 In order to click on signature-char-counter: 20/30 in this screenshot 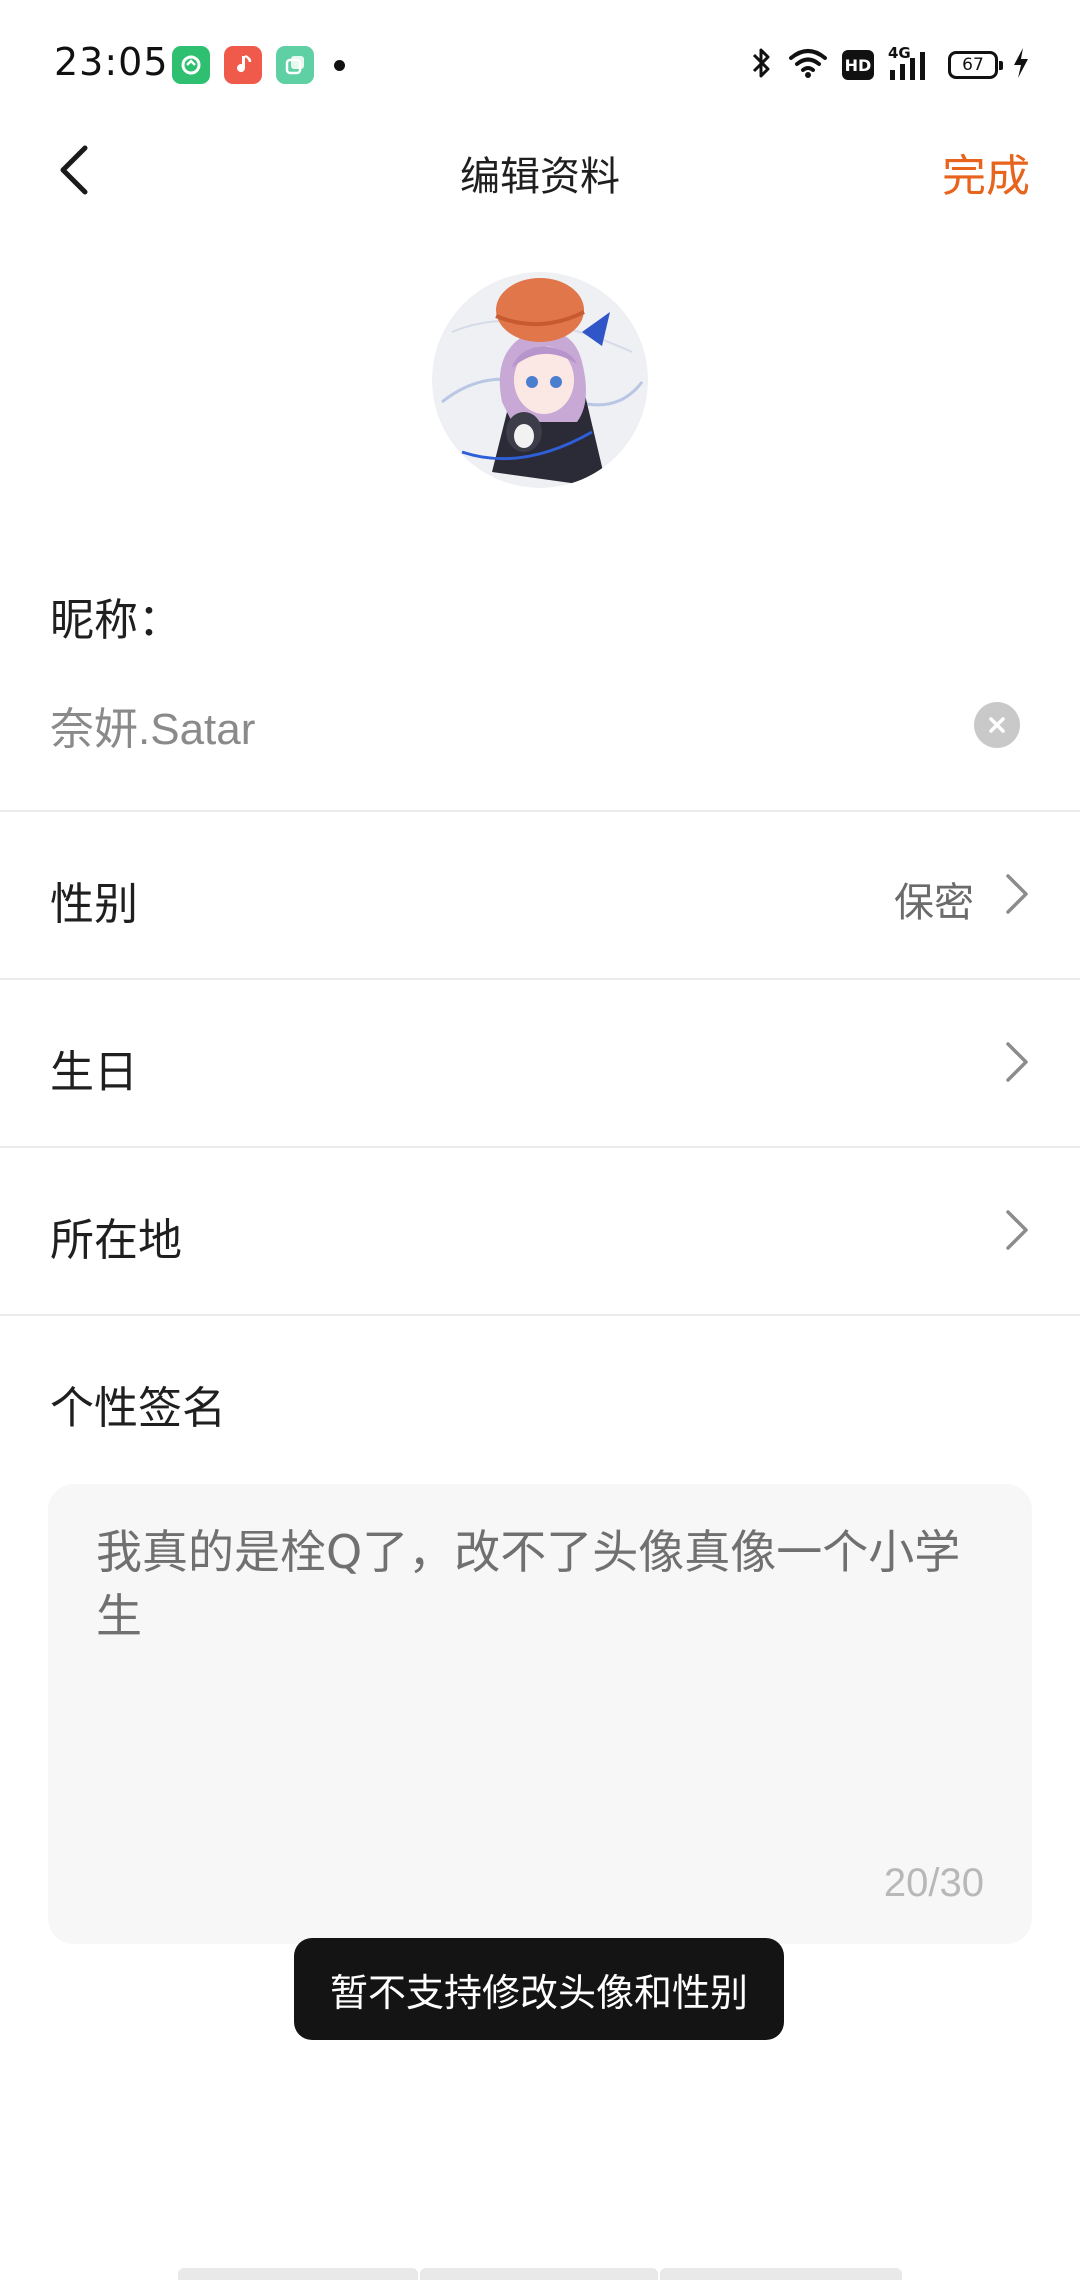, I will do `click(933, 1883)`.